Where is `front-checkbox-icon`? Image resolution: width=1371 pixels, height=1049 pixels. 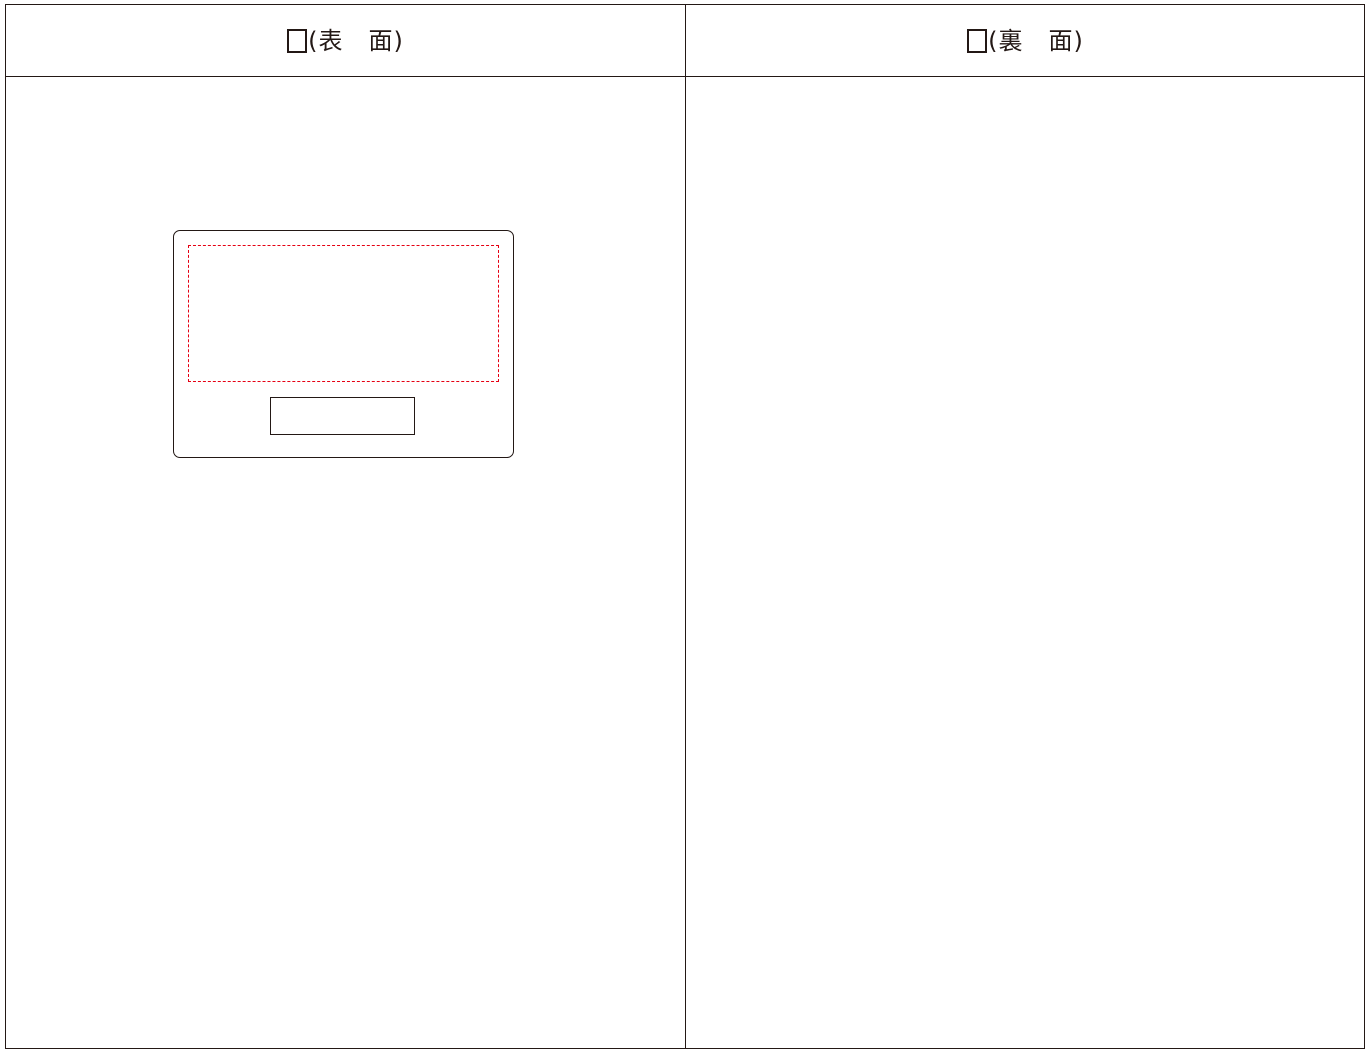
front-checkbox-icon is located at coordinates (297, 40).